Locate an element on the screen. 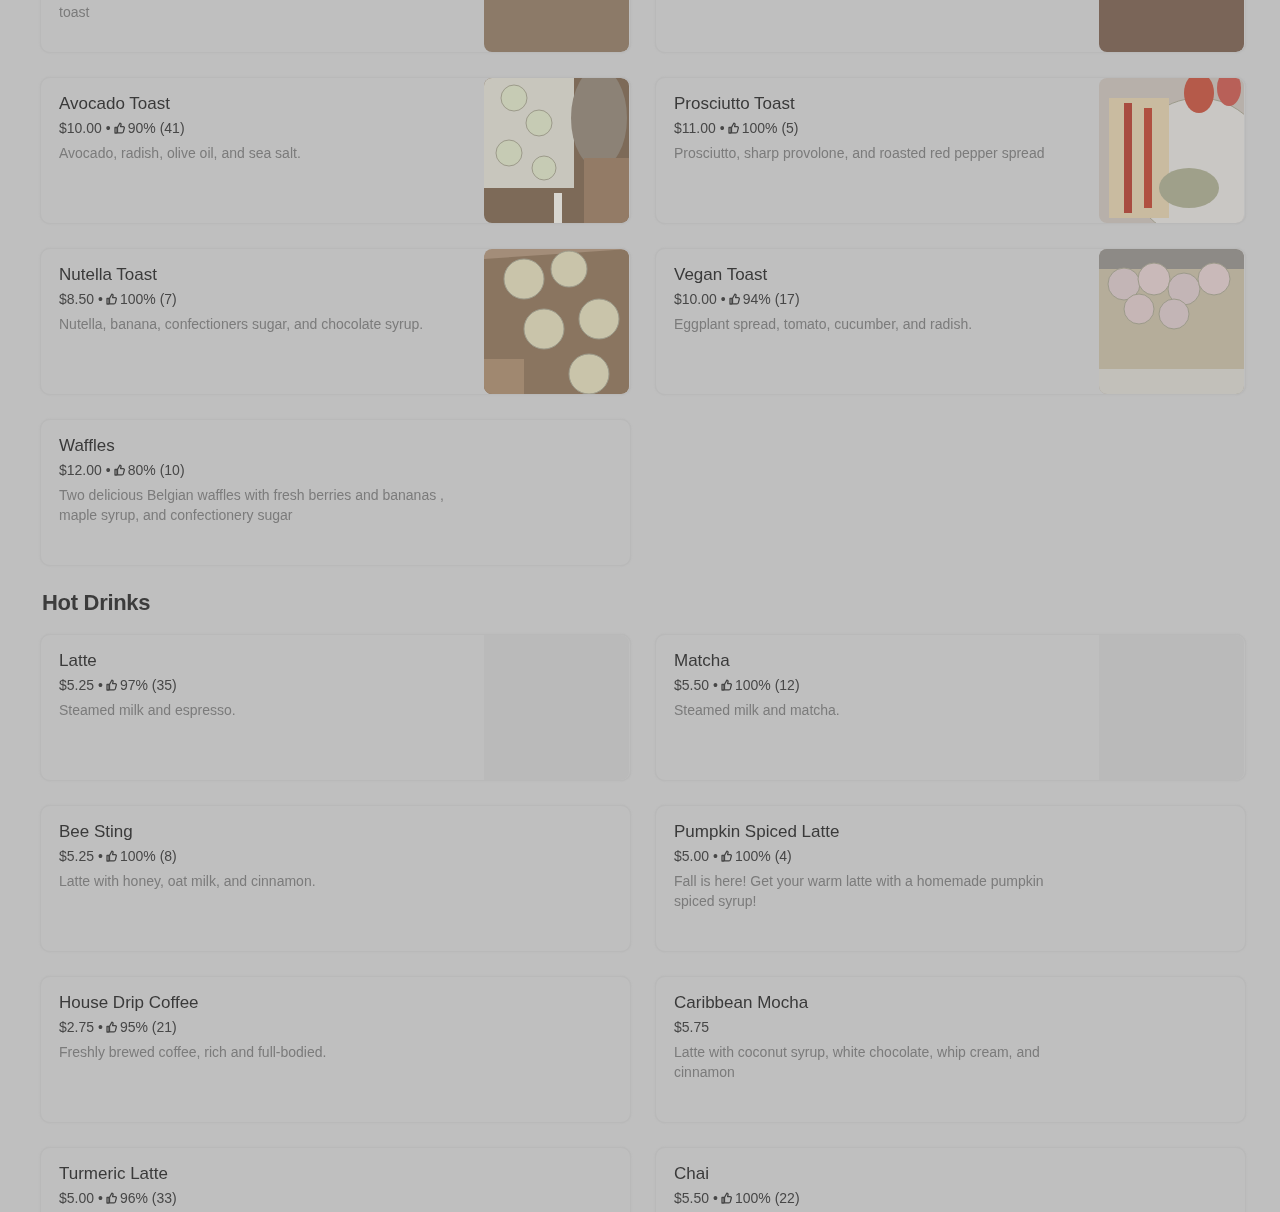 The image size is (1280, 1212). item-description: Freshly brewed coffee, rich and full-bodied. is located at coordinates (193, 1052).